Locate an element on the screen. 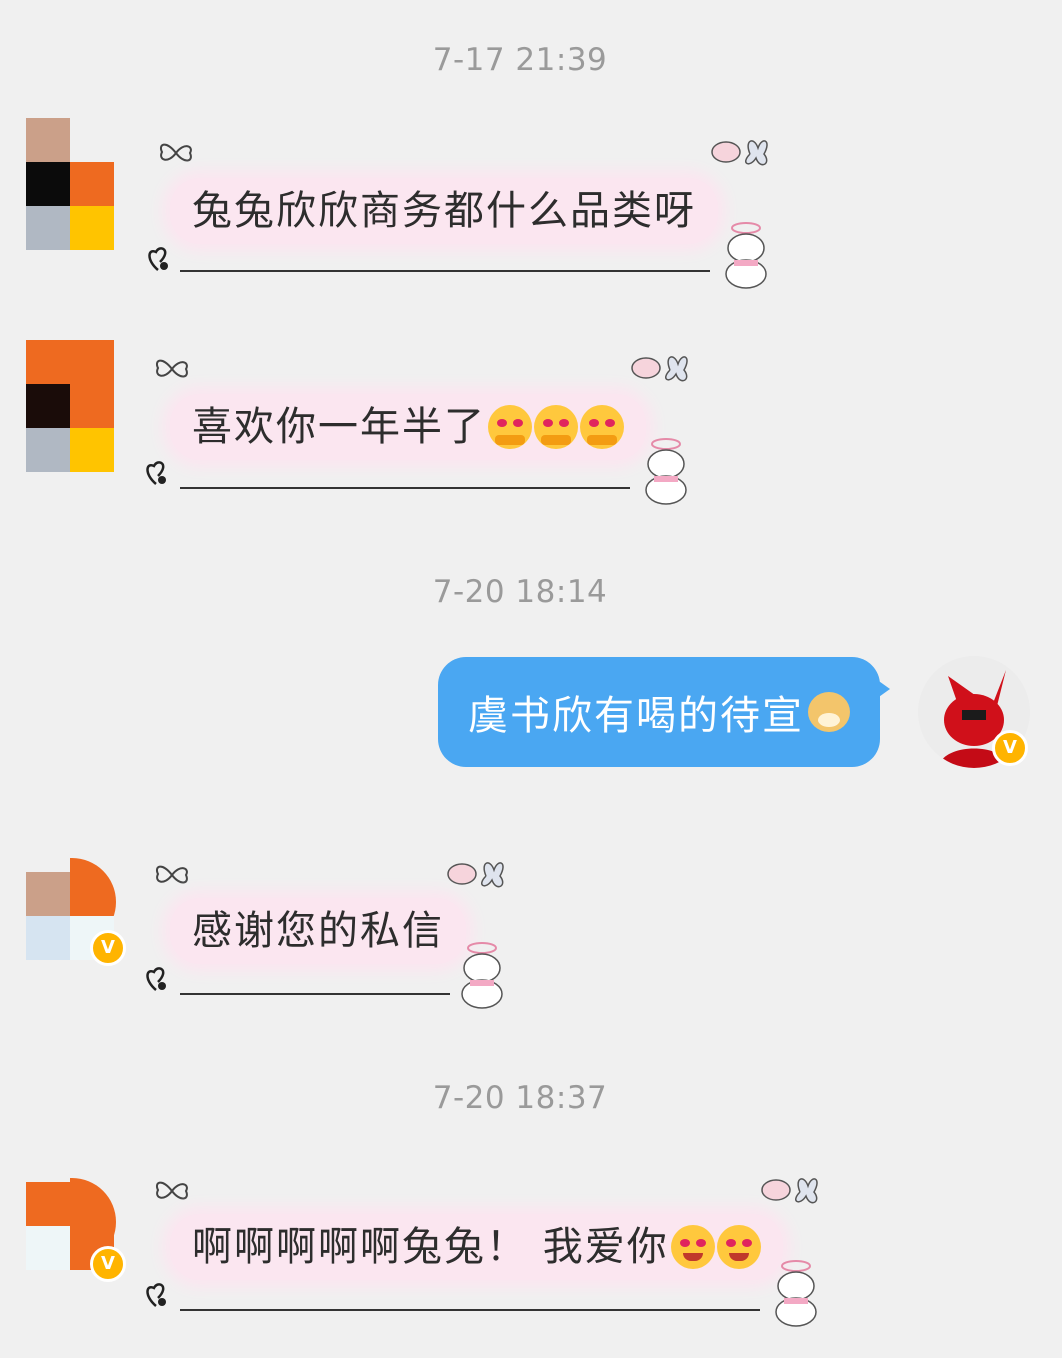  message-bubble: 兔兔欣欣商务都什么品类呀 is located at coordinates (444, 211).